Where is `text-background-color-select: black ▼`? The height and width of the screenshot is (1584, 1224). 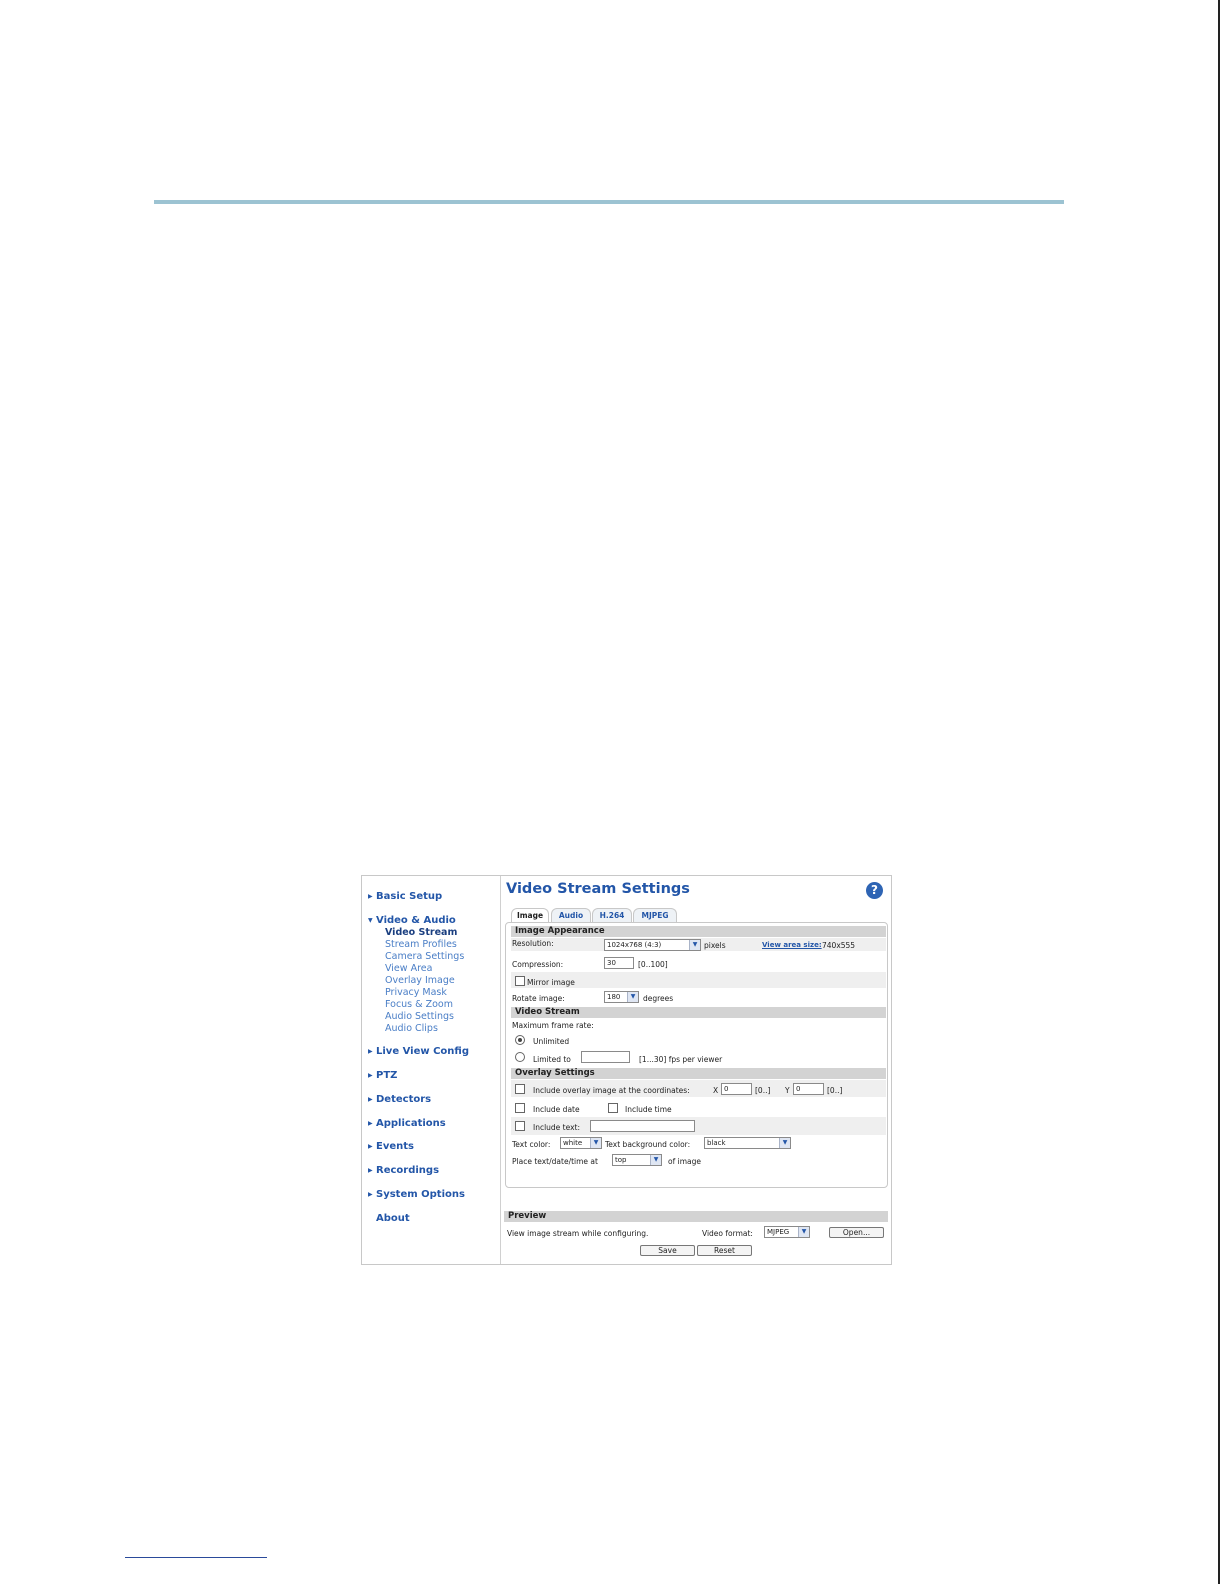 text-background-color-select: black ▼ is located at coordinates (747, 1143).